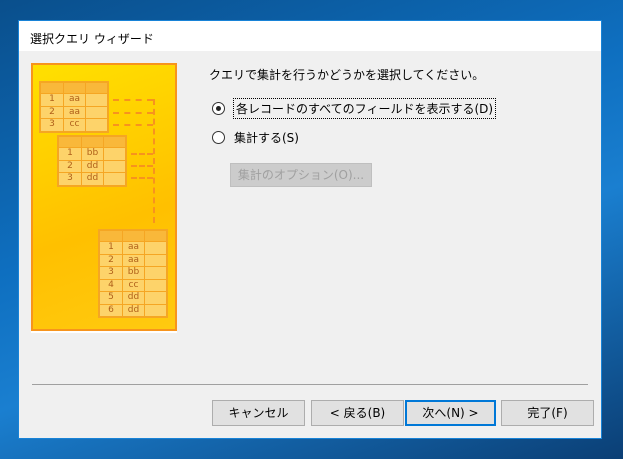 The height and width of the screenshot is (459, 623). Describe the element at coordinates (258, 413) in the screenshot. I see `cancel-button: キャンセル` at that location.